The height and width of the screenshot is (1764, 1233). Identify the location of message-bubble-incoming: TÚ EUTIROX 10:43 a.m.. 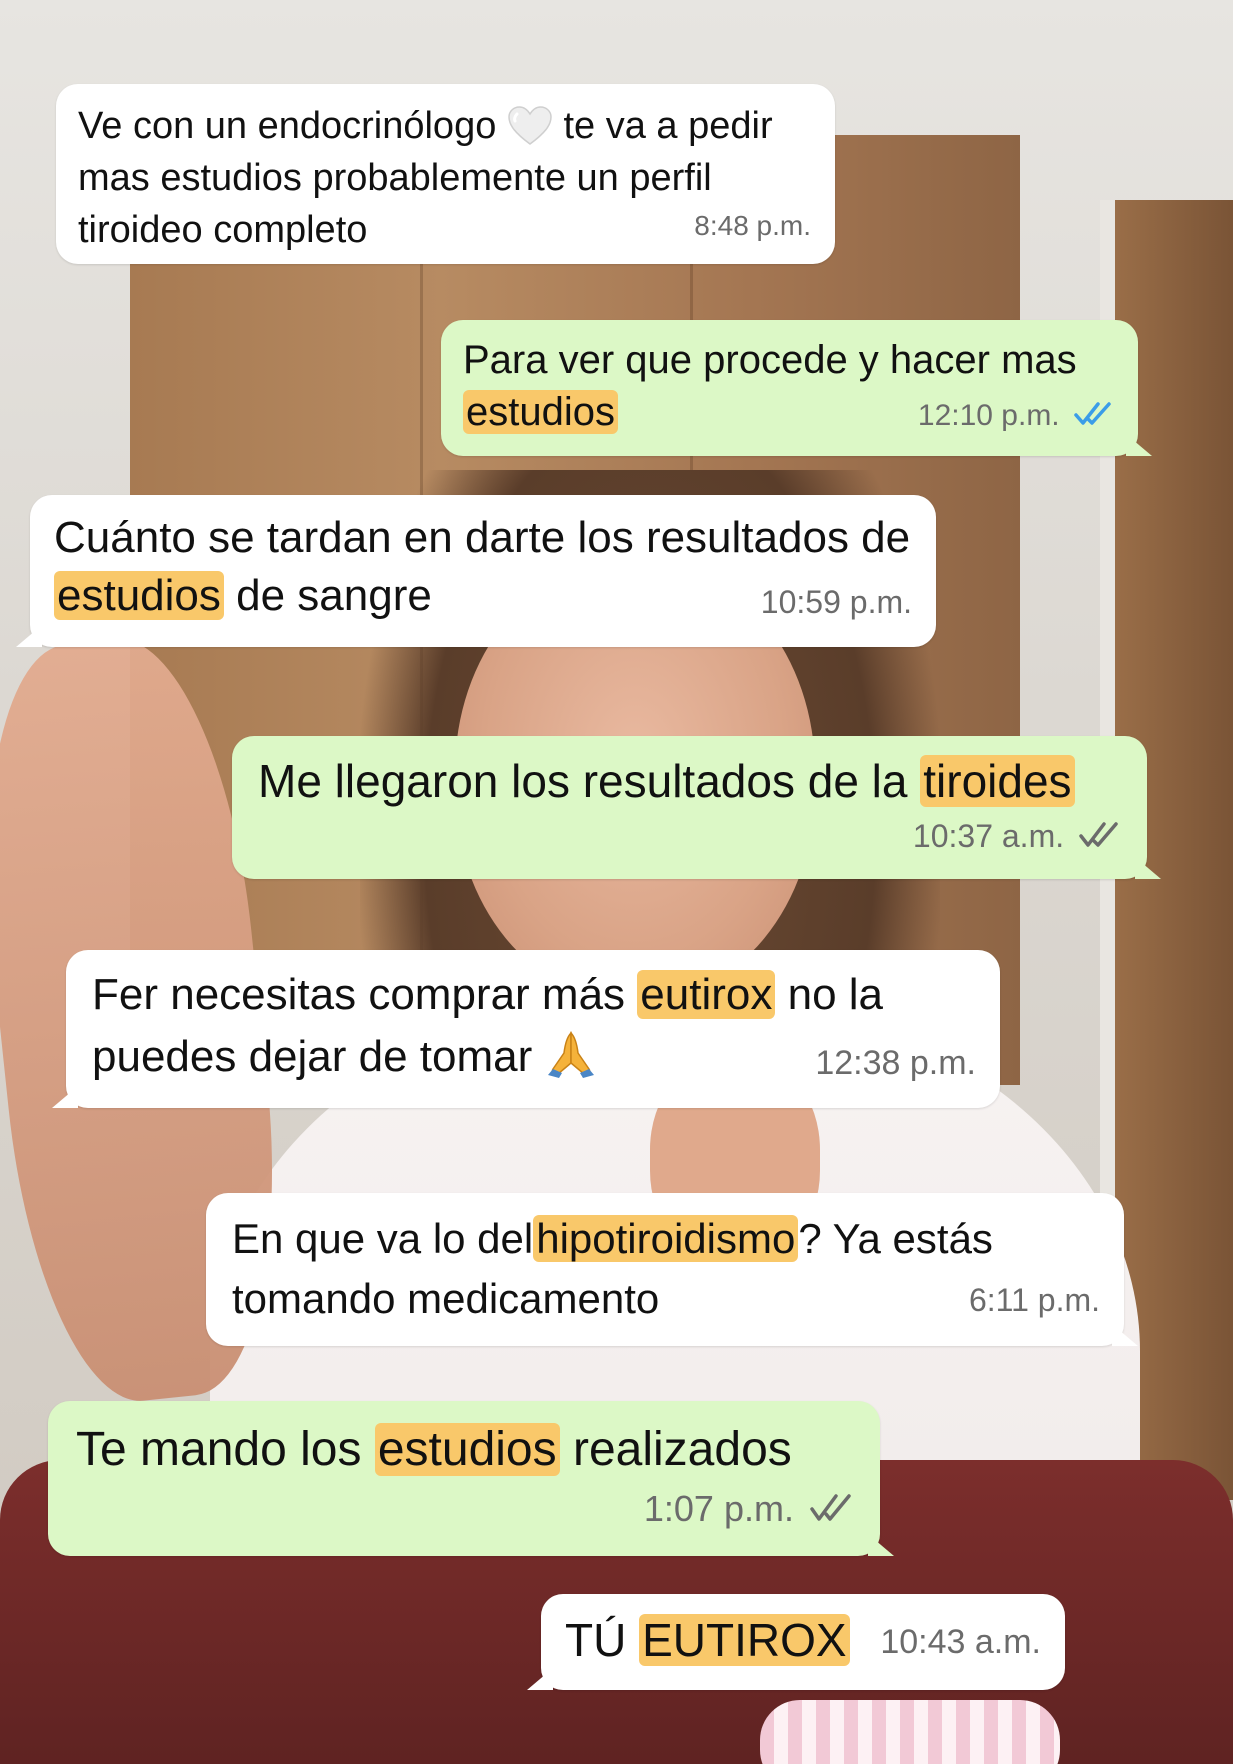
(796, 1642).